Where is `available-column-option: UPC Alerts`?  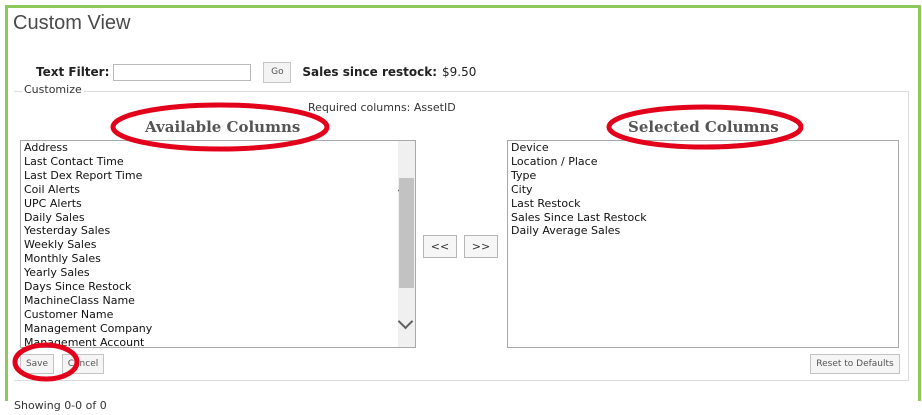
available-column-option: UPC Alerts is located at coordinates (218, 204).